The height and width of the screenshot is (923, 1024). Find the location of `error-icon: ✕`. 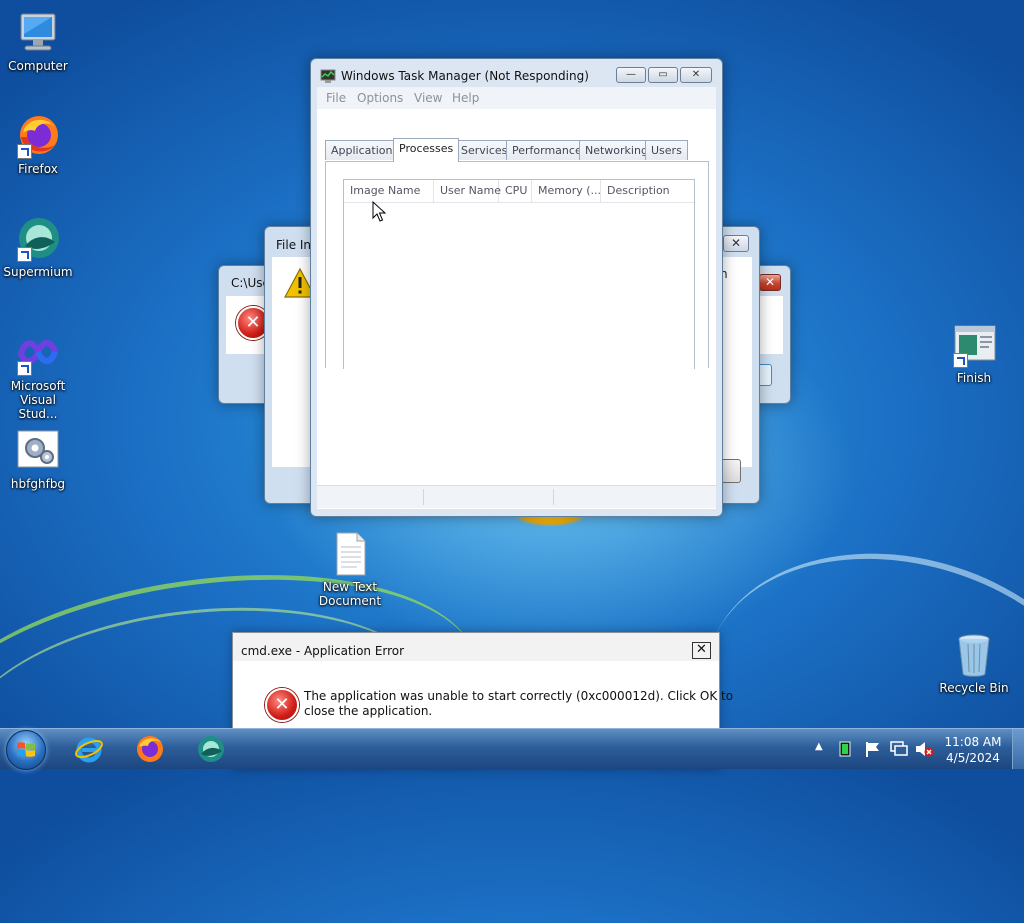

error-icon: ✕ is located at coordinates (282, 705).